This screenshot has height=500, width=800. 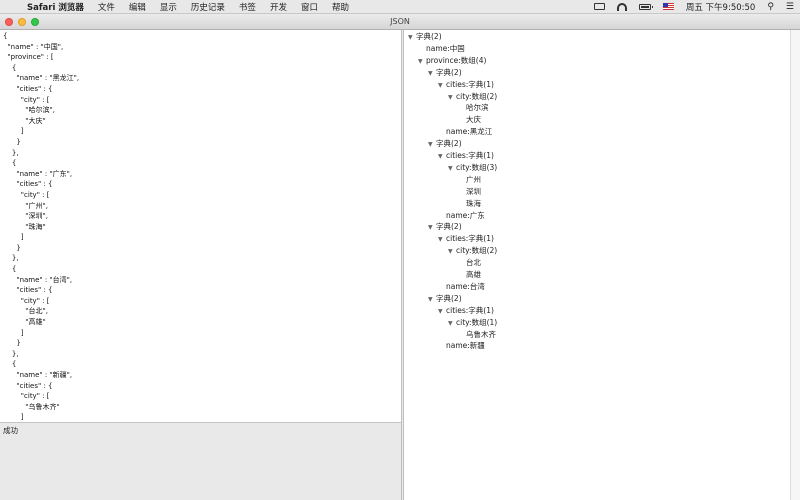 What do you see at coordinates (477, 167) in the screenshot?
I see `tree-row-label: city:数组(3)` at bounding box center [477, 167].